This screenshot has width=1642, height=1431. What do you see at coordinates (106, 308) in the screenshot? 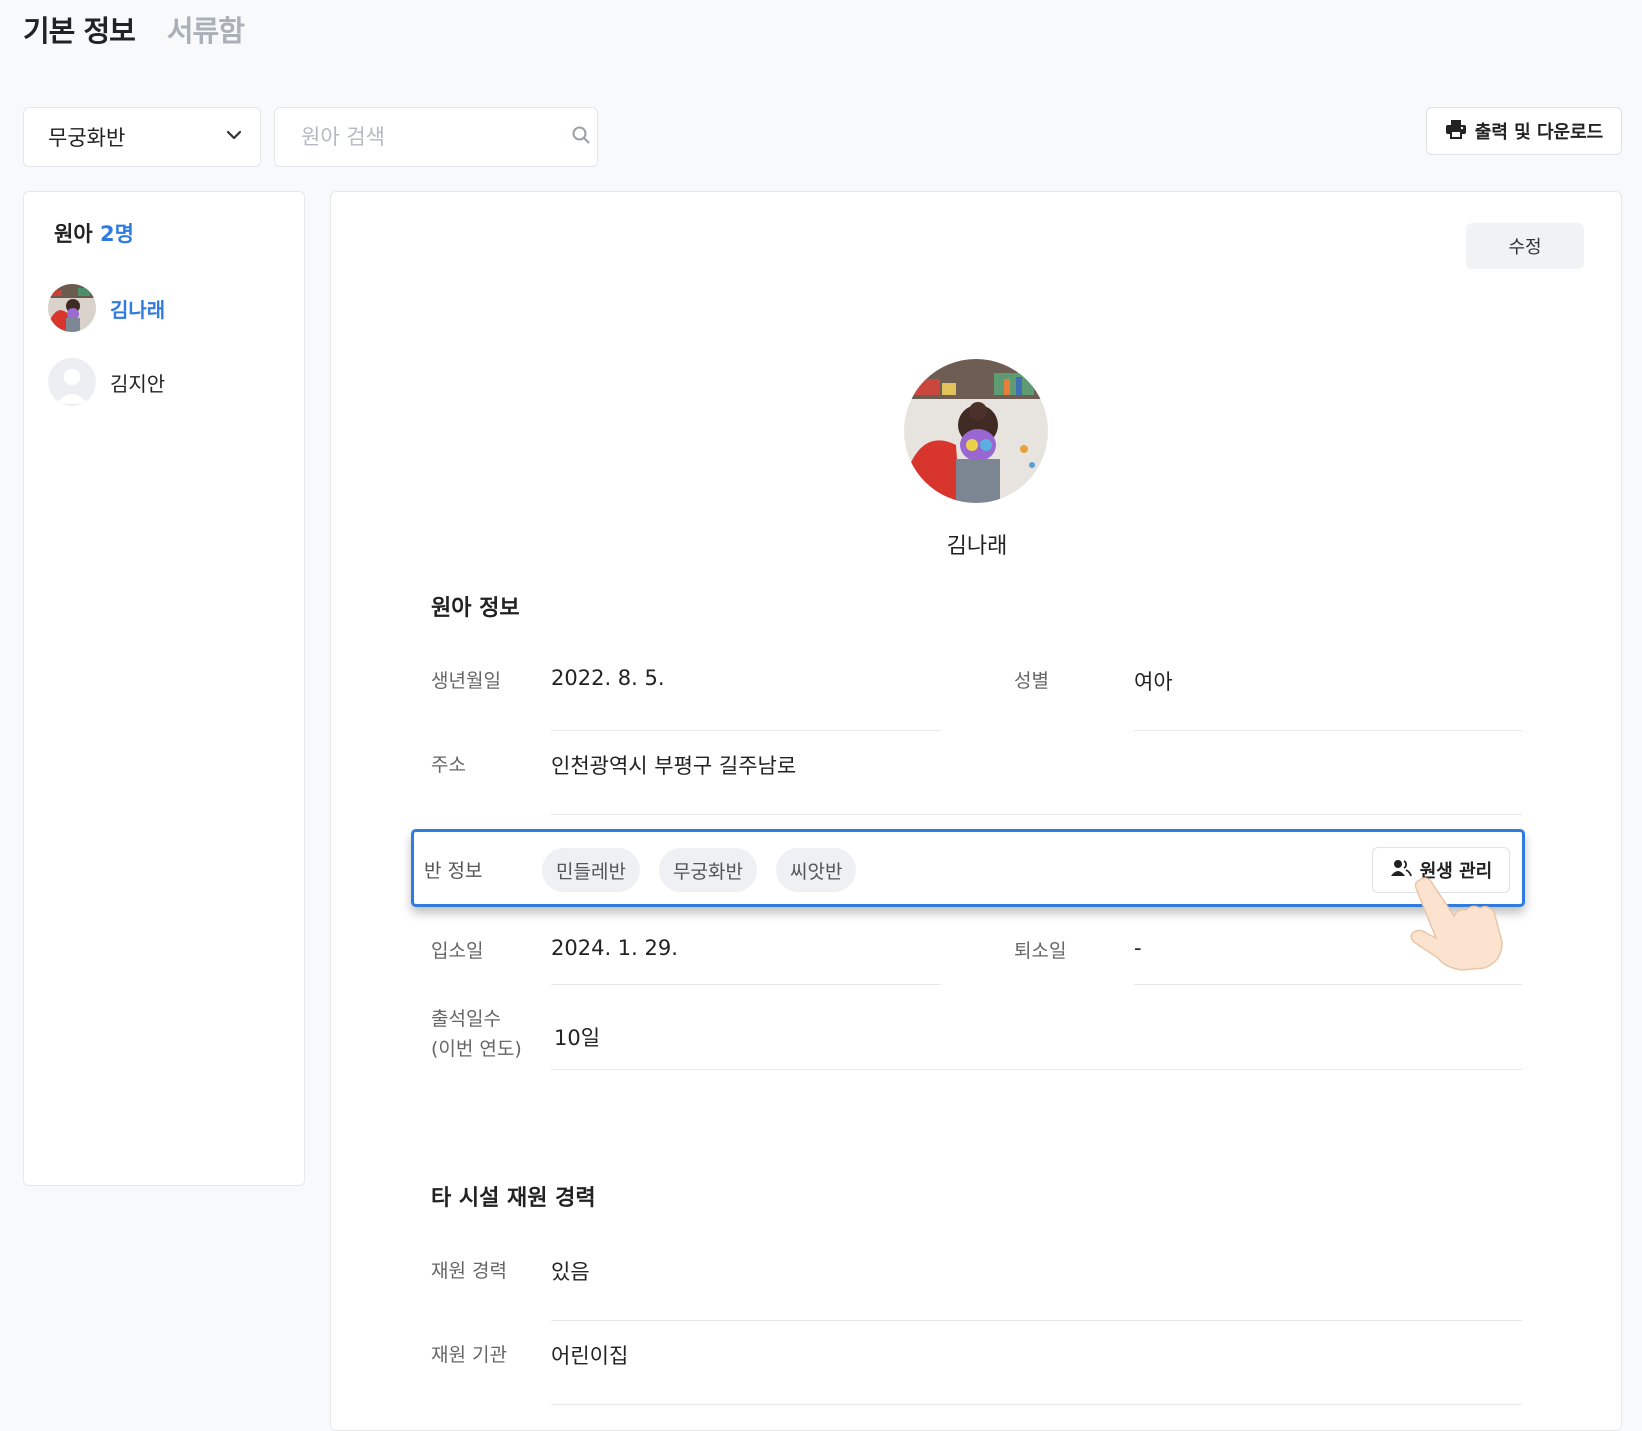
I see `list-item-child: 김나래` at bounding box center [106, 308].